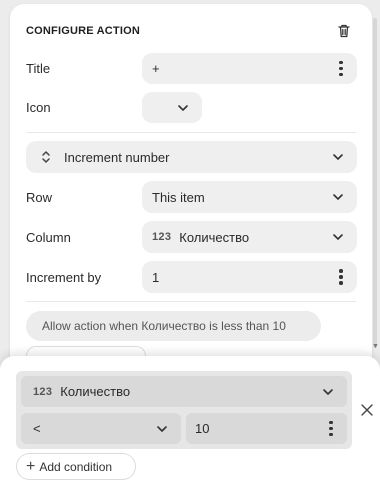 Image resolution: width=380 pixels, height=480 pixels. What do you see at coordinates (37, 428) in the screenshot?
I see `operator-value: <` at bounding box center [37, 428].